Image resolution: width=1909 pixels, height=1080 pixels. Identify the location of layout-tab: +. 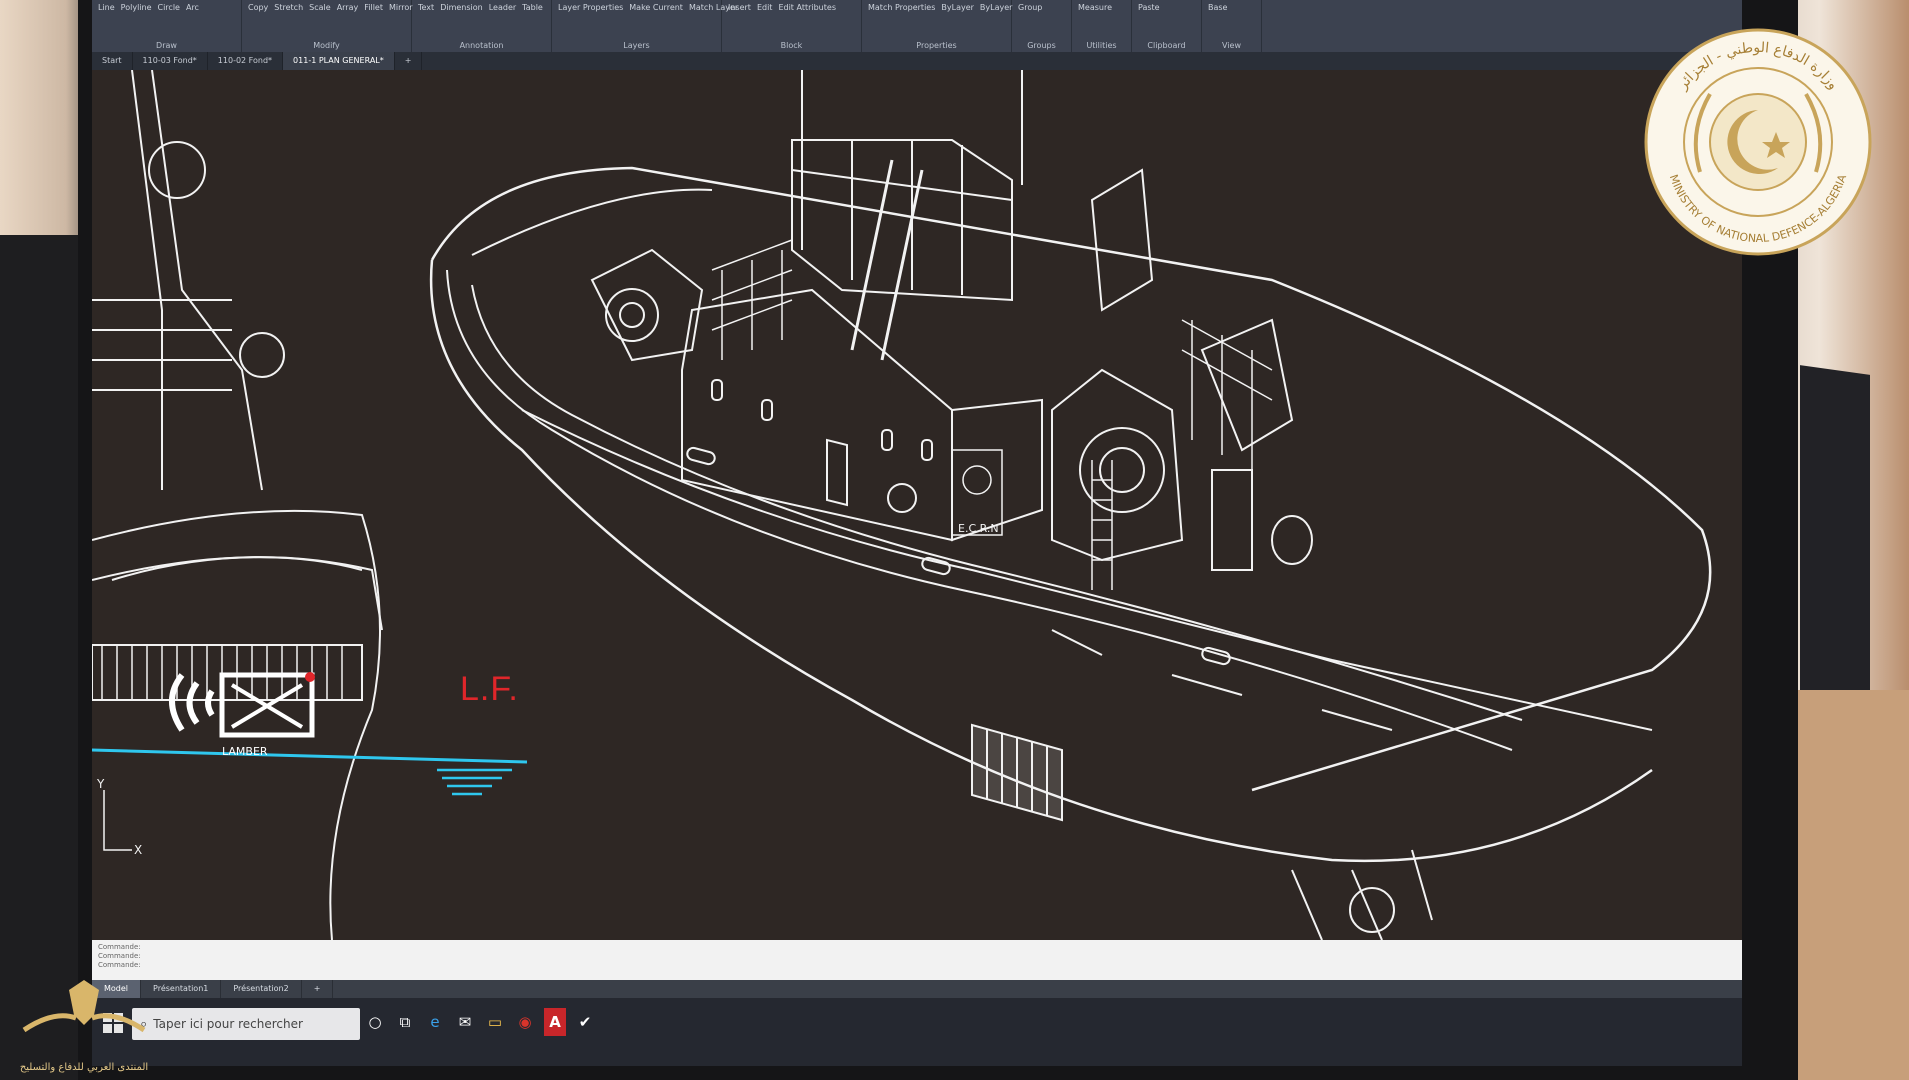
(318, 989).